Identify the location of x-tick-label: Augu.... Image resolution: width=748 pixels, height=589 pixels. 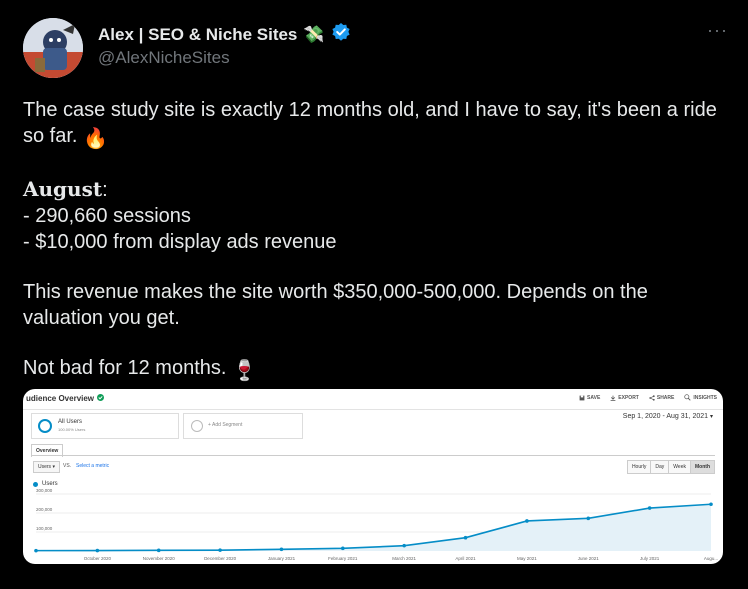
(711, 558).